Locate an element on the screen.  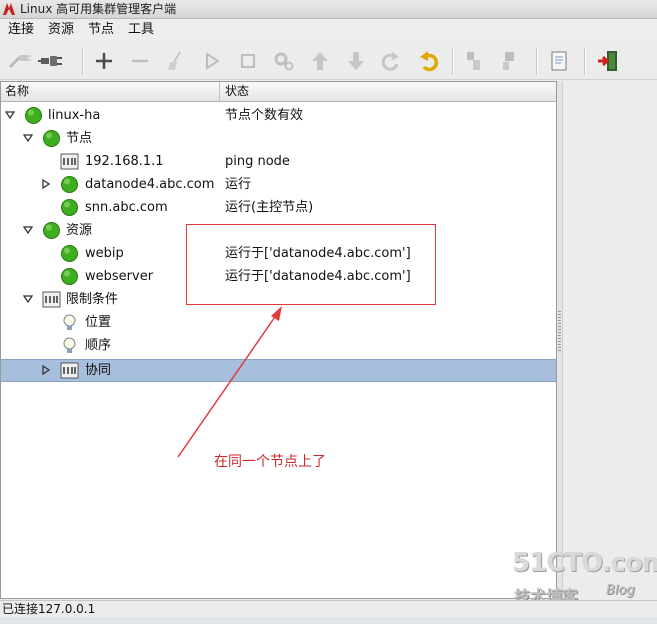
watermark-main: 51CTO.com is located at coordinates (584, 563).